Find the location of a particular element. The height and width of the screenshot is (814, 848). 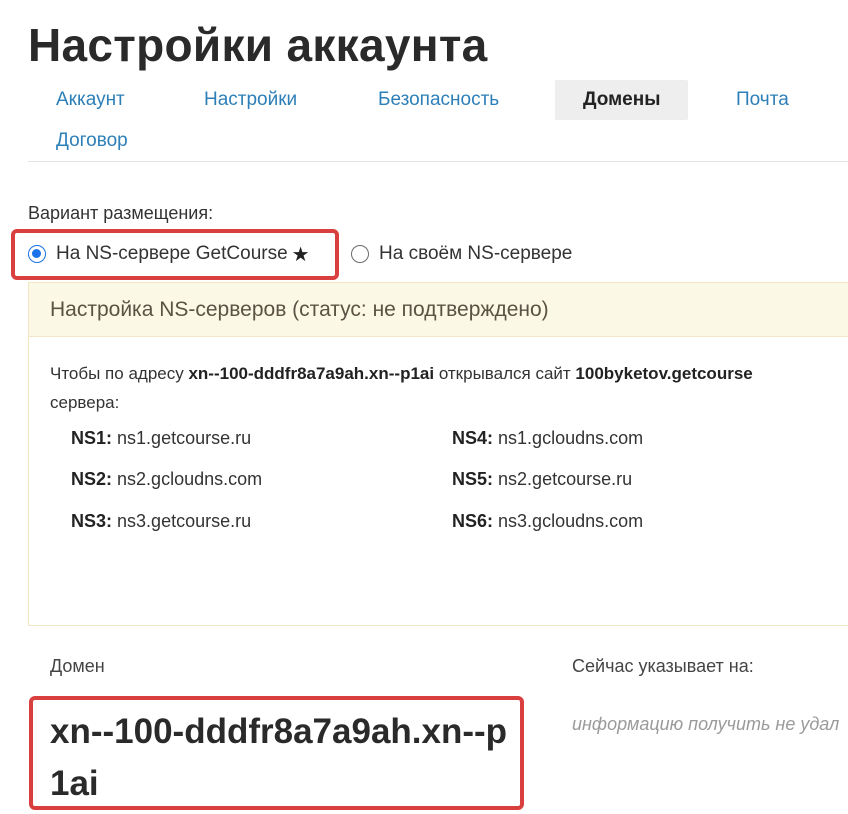

ns-desc-prefix: Чтобы по адресу is located at coordinates (119, 373).